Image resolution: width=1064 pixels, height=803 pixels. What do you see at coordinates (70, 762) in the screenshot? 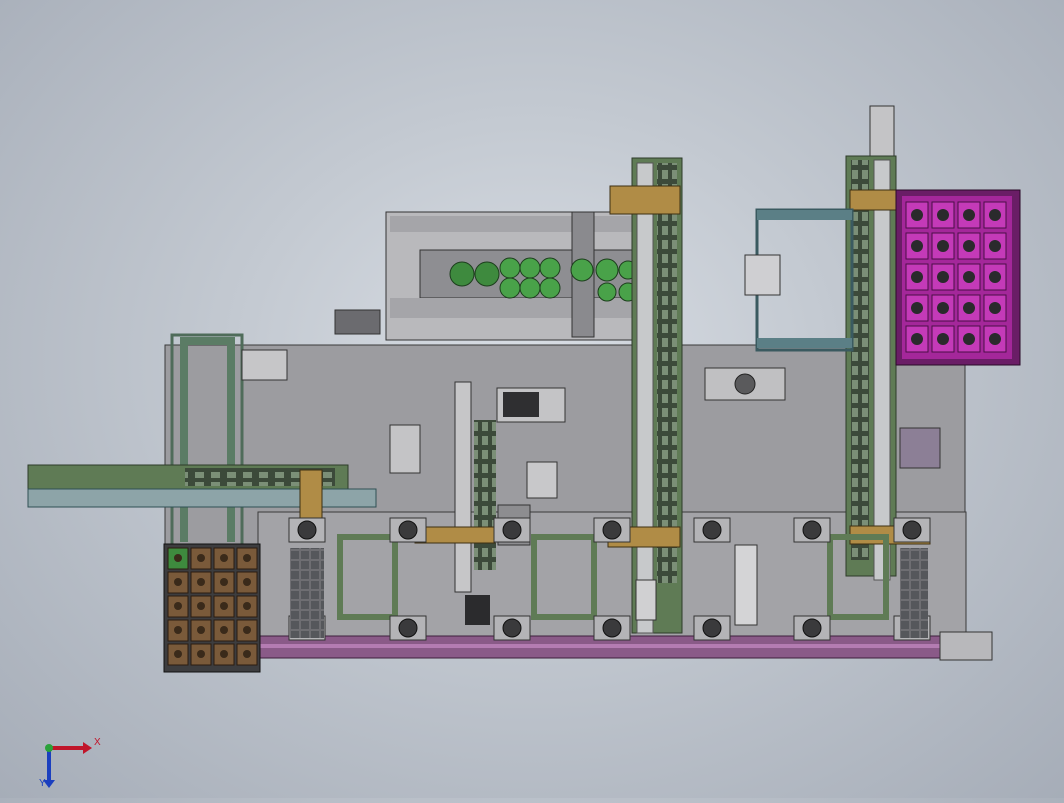
I see `coordinate-triad-icon: X Y` at bounding box center [70, 762].